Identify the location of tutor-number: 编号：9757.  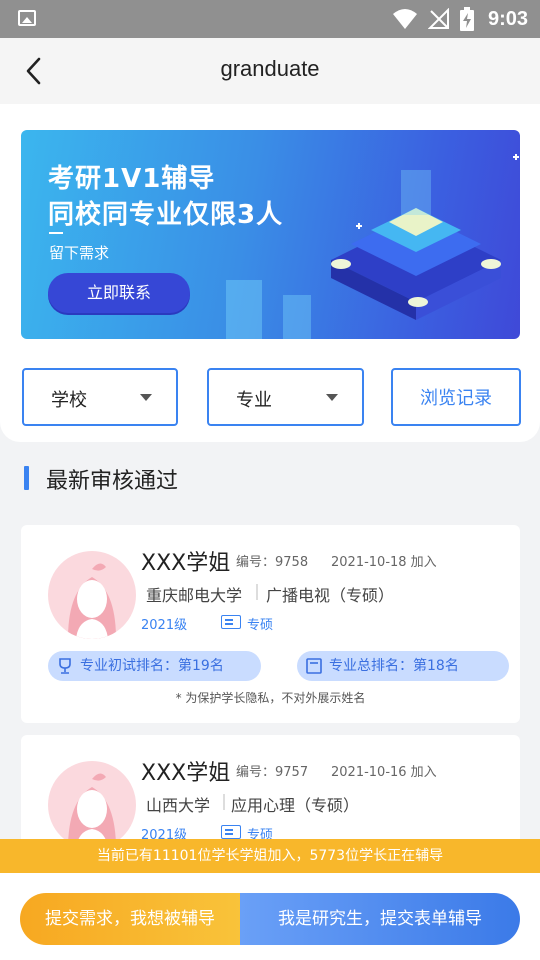
(272, 772).